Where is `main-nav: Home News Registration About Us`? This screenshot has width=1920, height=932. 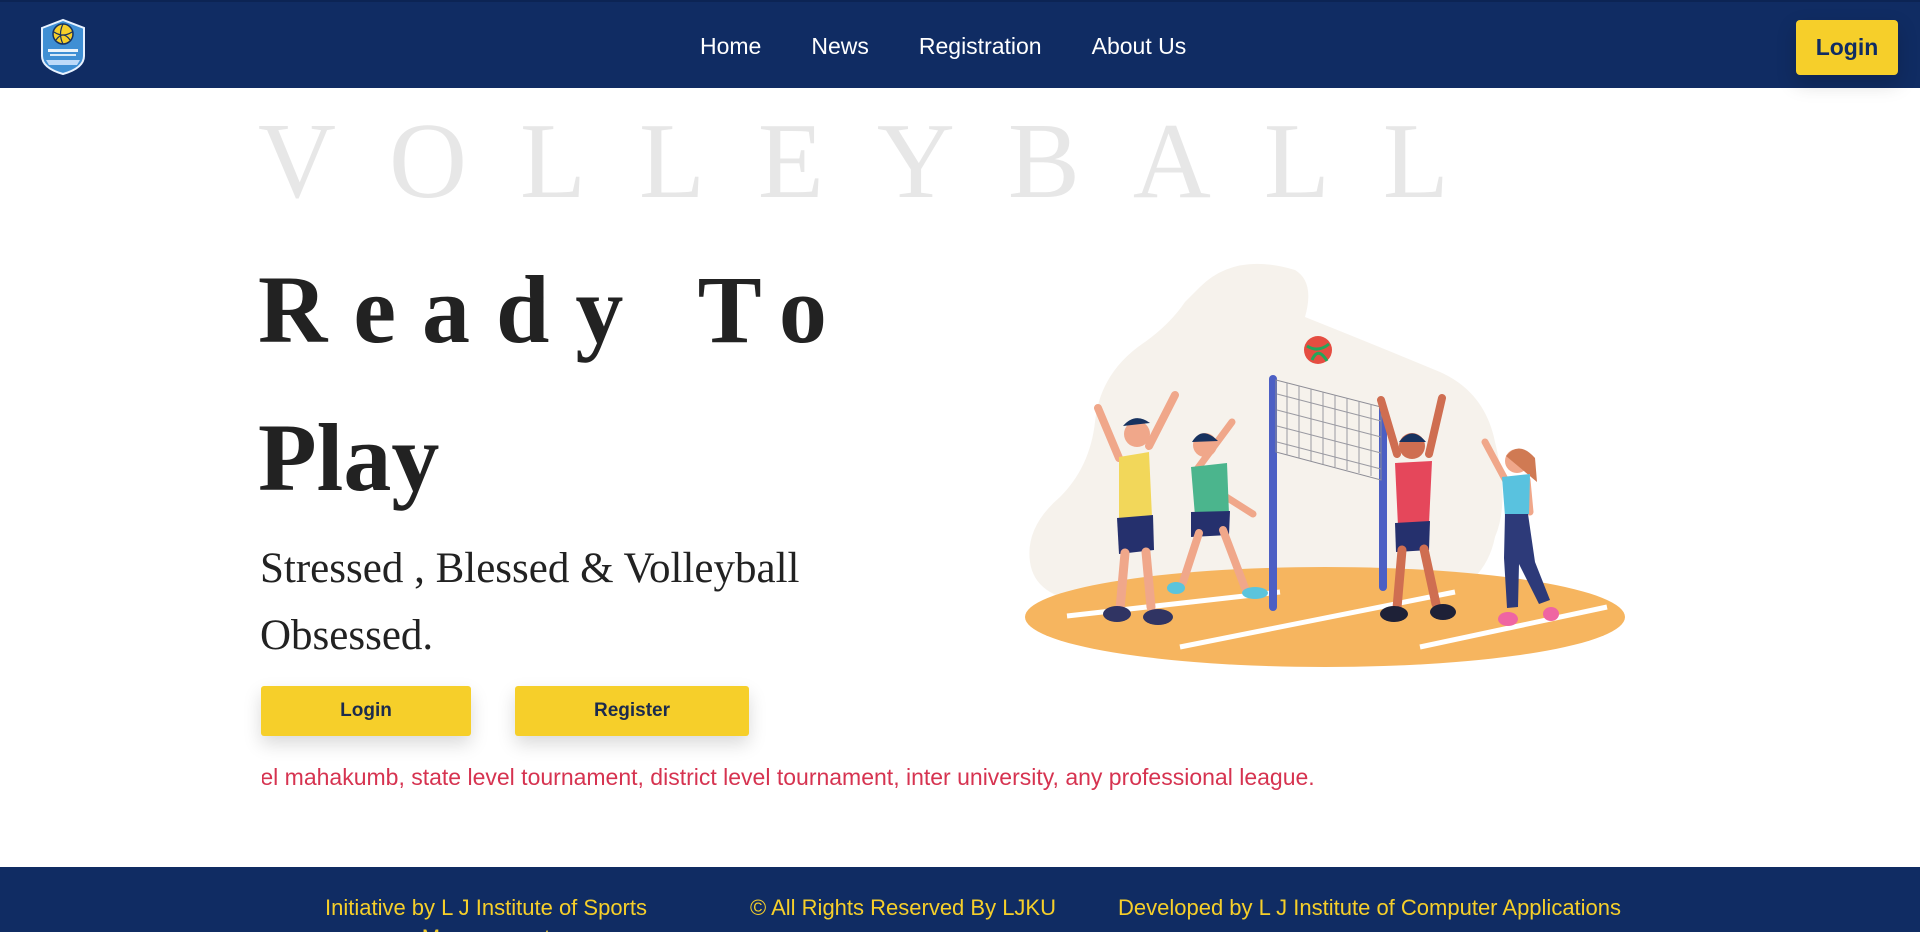 main-nav: Home News Registration About Us is located at coordinates (968, 46).